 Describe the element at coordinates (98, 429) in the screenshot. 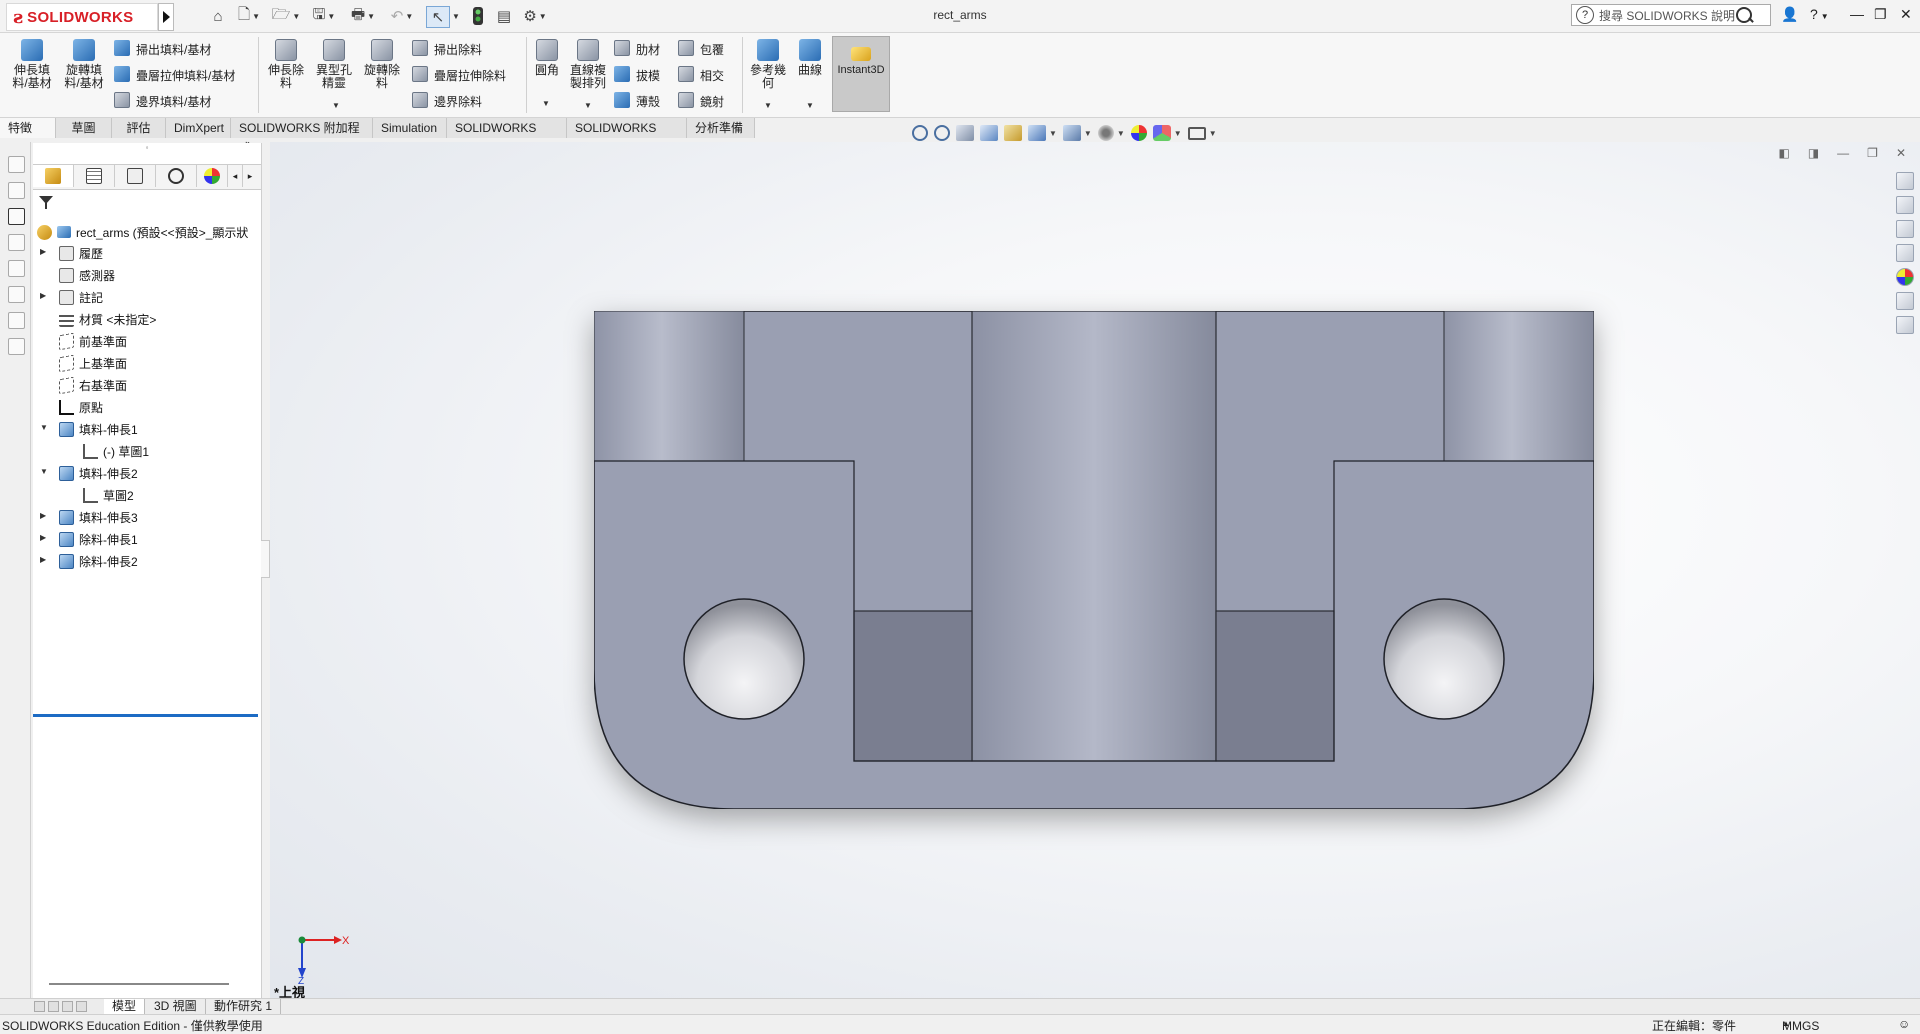

I see `tree-item-boss-extrude1: 填料-伸長1` at that location.